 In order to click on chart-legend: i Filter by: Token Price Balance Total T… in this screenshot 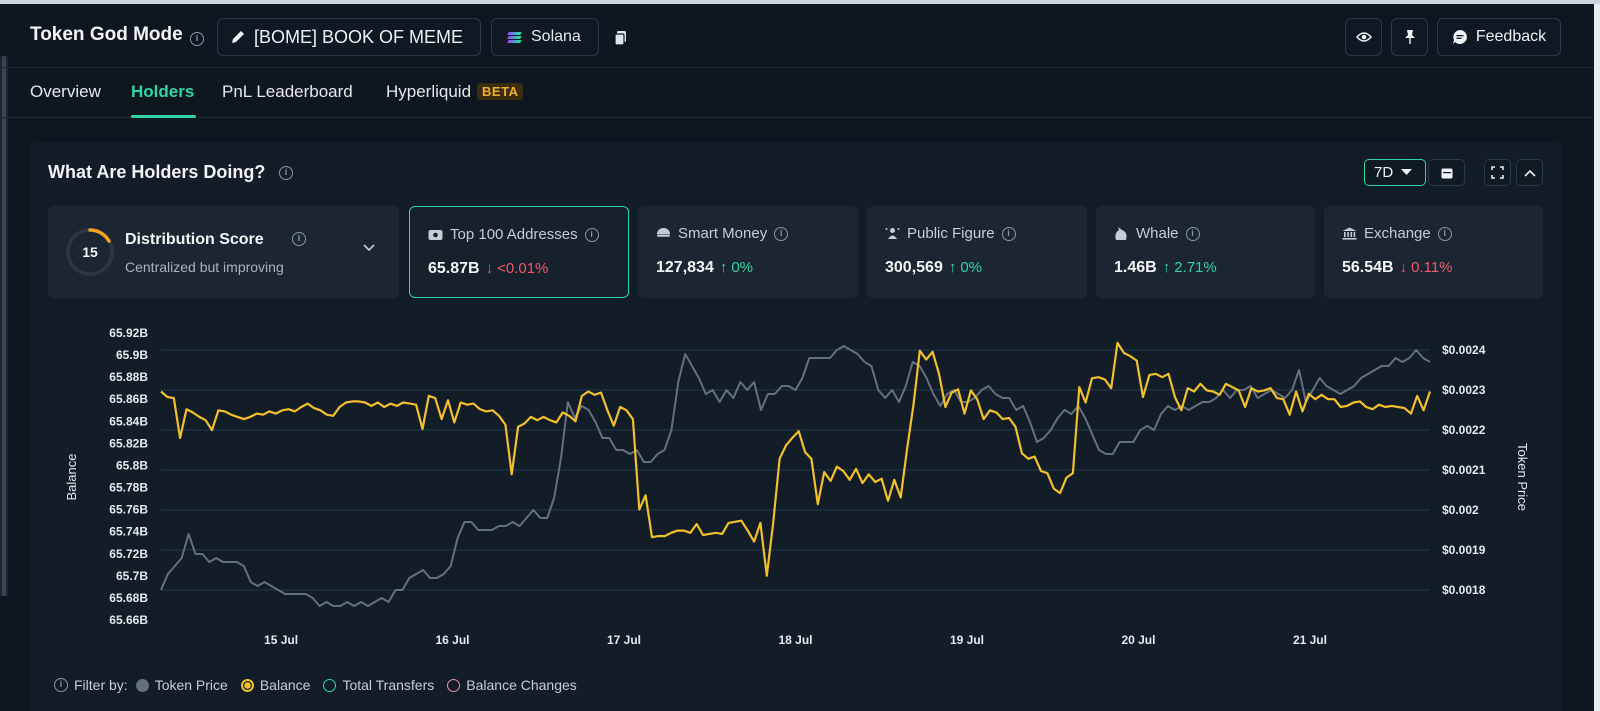, I will do `click(322, 685)`.